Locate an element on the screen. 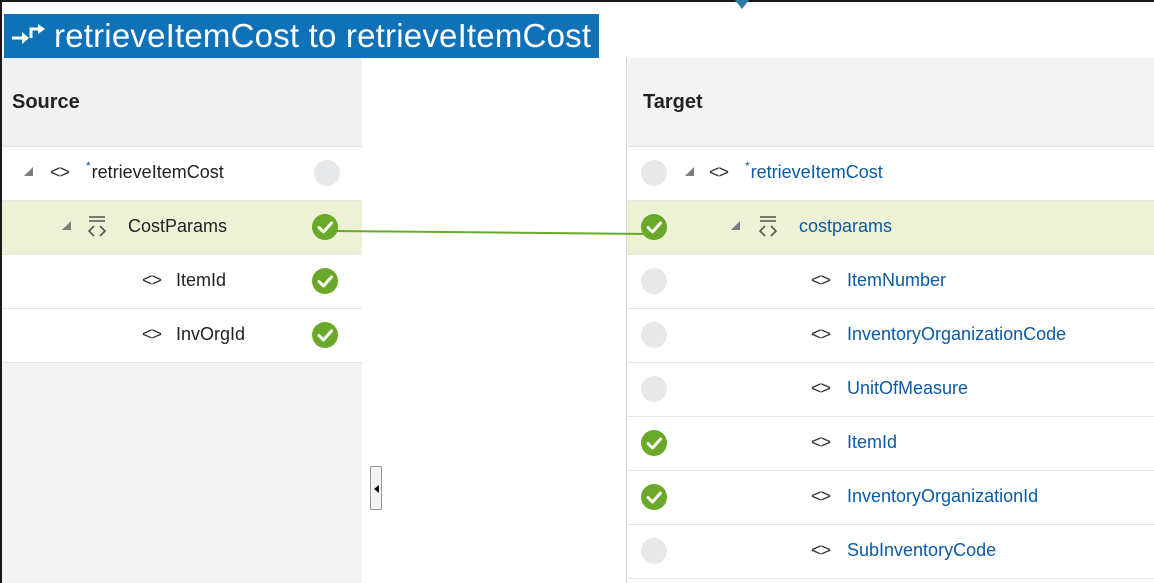  target-node-label: InventoryOrganizationId is located at coordinates (943, 496).